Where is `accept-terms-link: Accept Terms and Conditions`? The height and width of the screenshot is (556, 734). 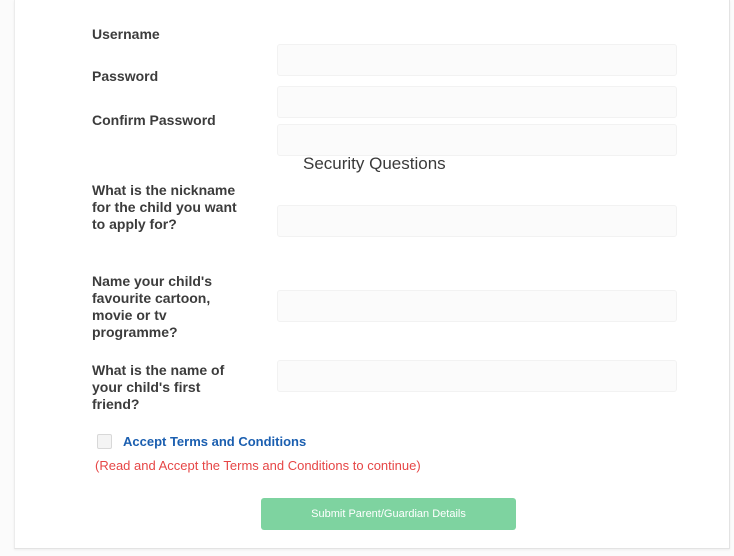
accept-terms-link: Accept Terms and Conditions is located at coordinates (214, 441).